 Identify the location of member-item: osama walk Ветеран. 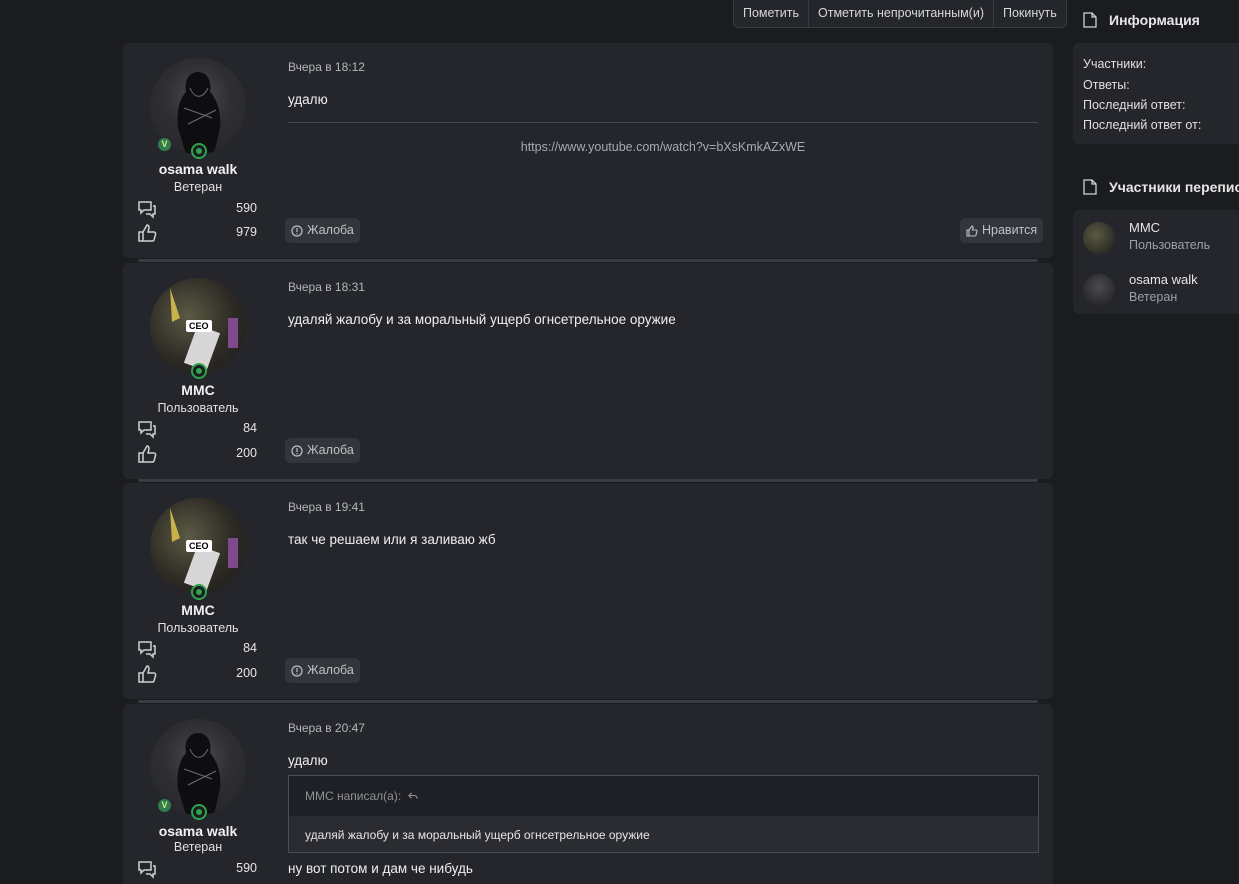
(1161, 292).